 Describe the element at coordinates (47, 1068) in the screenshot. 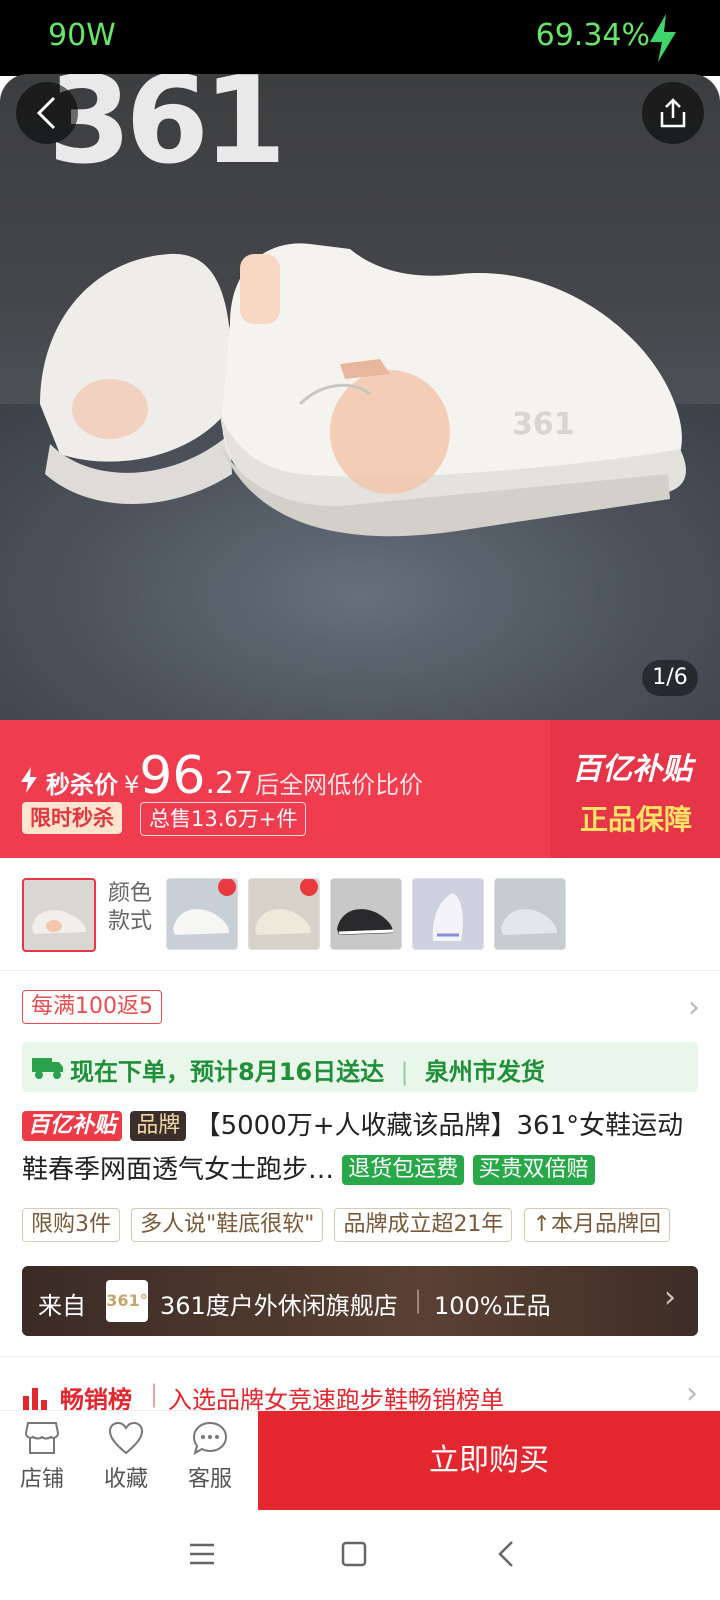

I see `truck-icon` at that location.